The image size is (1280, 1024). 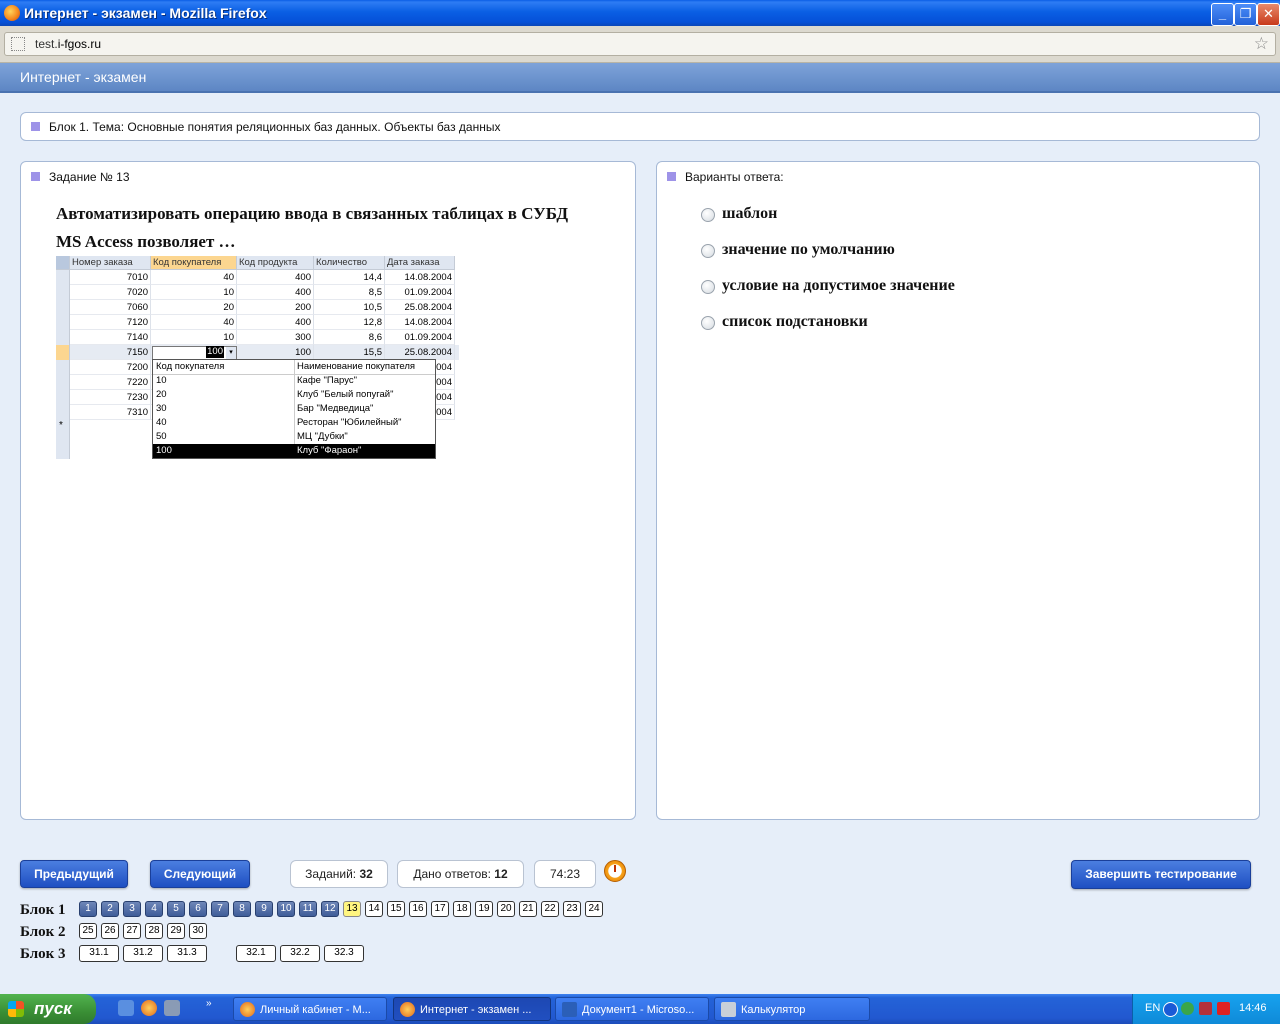 What do you see at coordinates (640, 44) in the screenshot?
I see `url-field: test.i-fgos.ru ☆` at bounding box center [640, 44].